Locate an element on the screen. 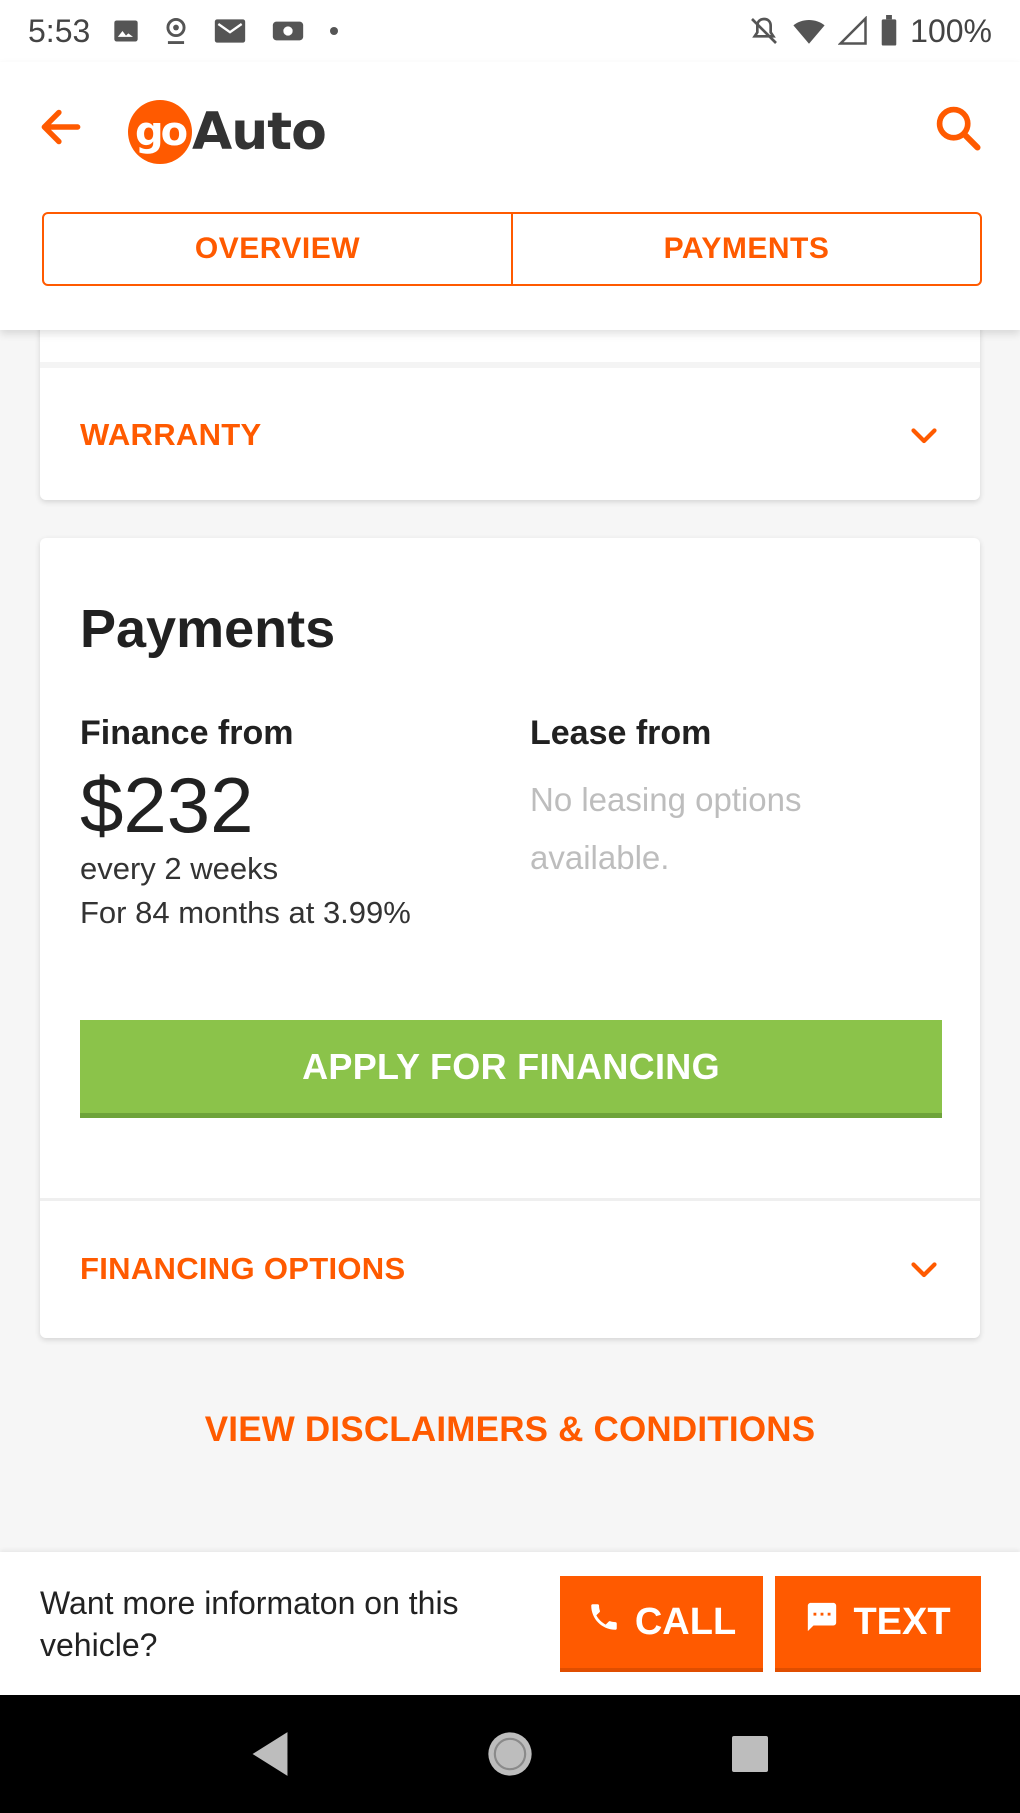 This screenshot has height=1813, width=1020. gmail-icon is located at coordinates (230, 31).